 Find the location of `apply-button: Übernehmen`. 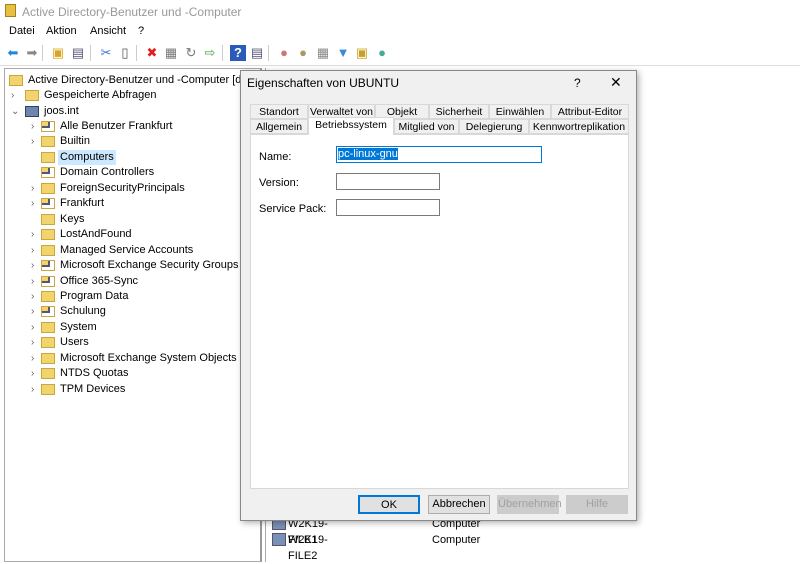

apply-button: Übernehmen is located at coordinates (529, 504).